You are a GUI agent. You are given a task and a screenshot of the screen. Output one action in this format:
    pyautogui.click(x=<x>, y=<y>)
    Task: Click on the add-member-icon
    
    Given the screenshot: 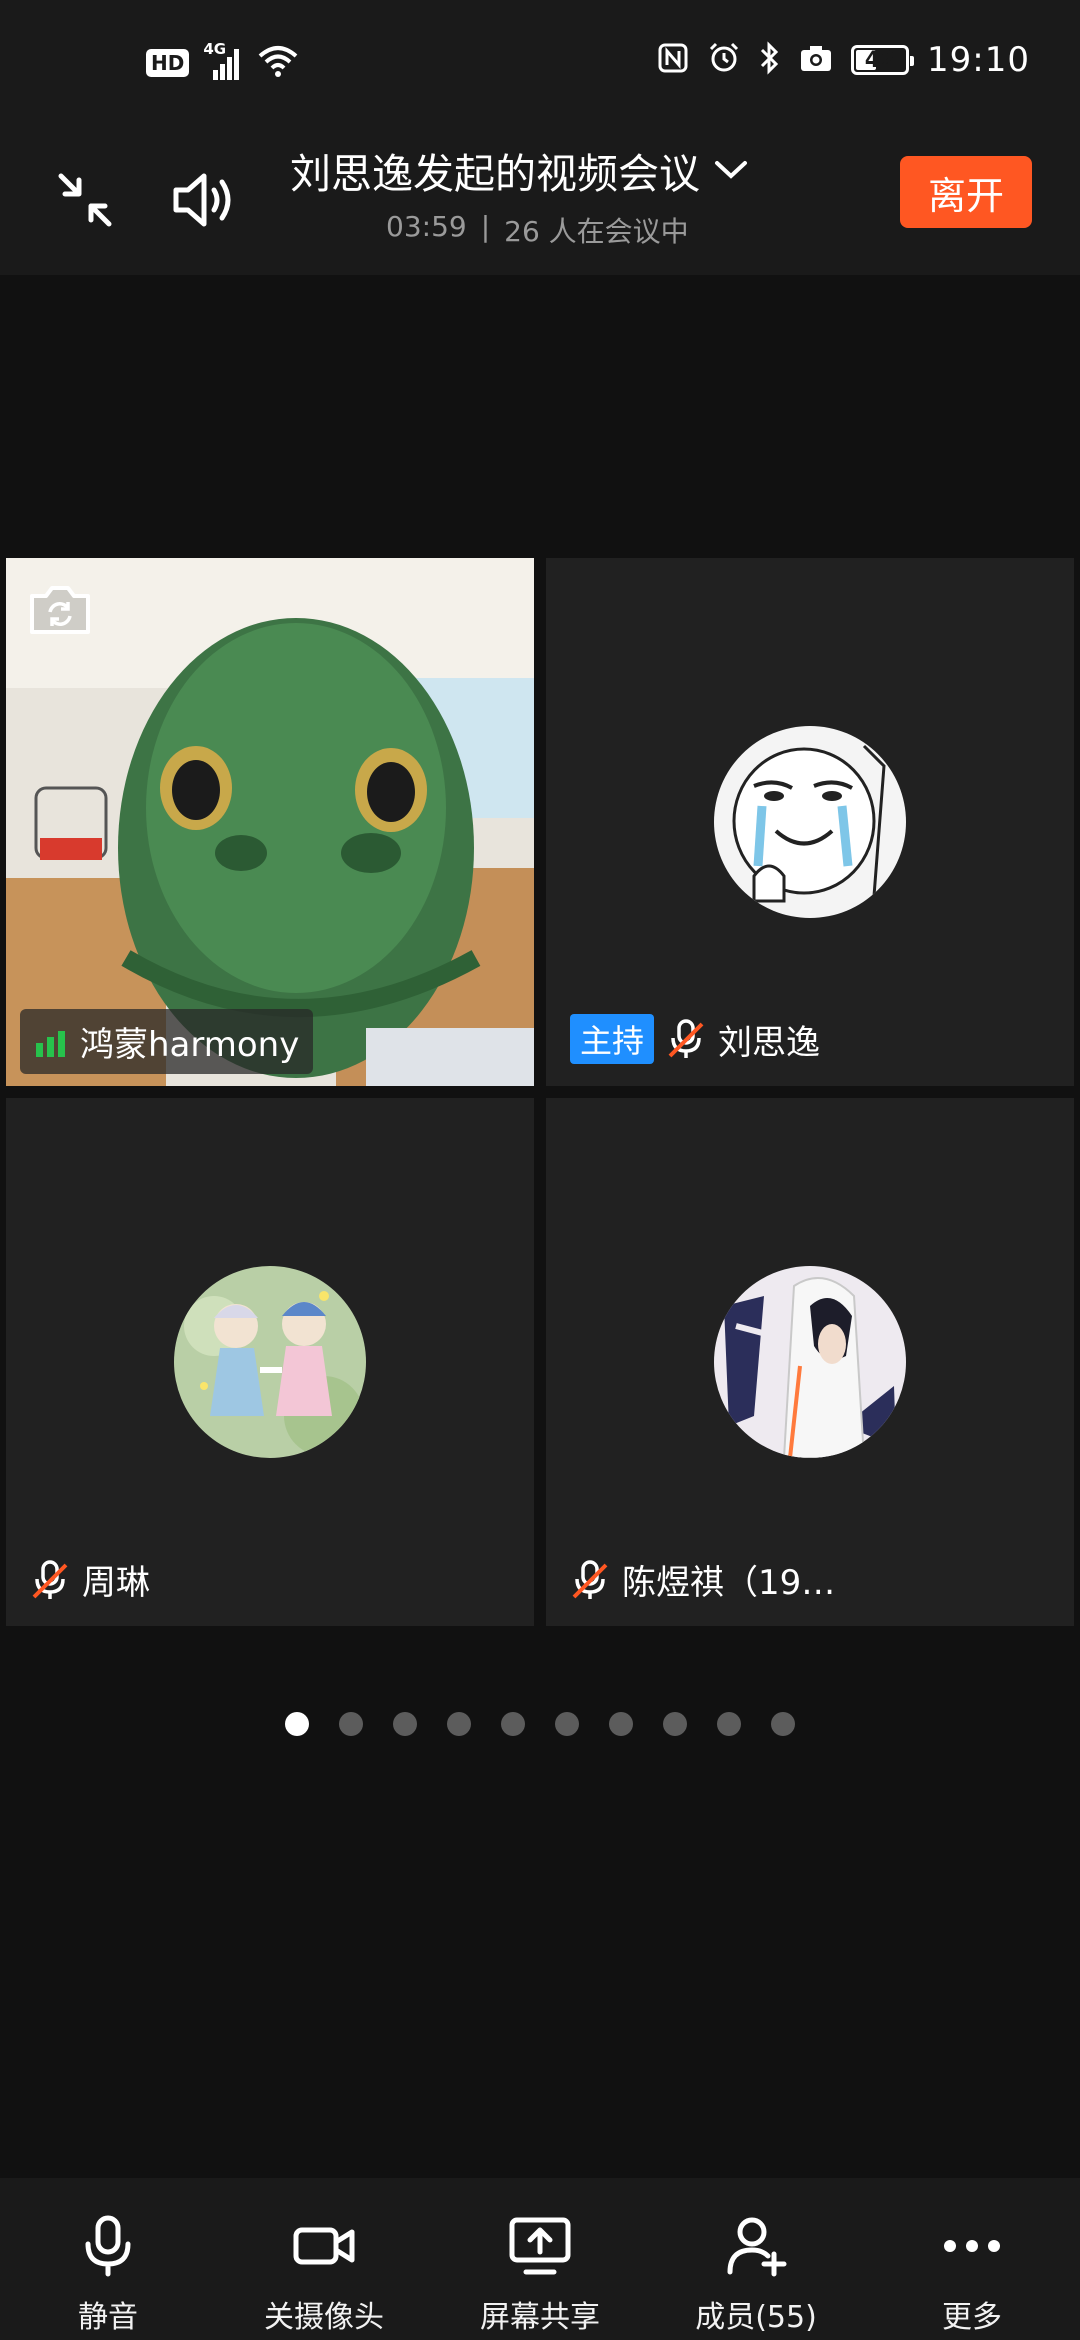 What is the action you would take?
    pyautogui.click(x=757, y=2247)
    